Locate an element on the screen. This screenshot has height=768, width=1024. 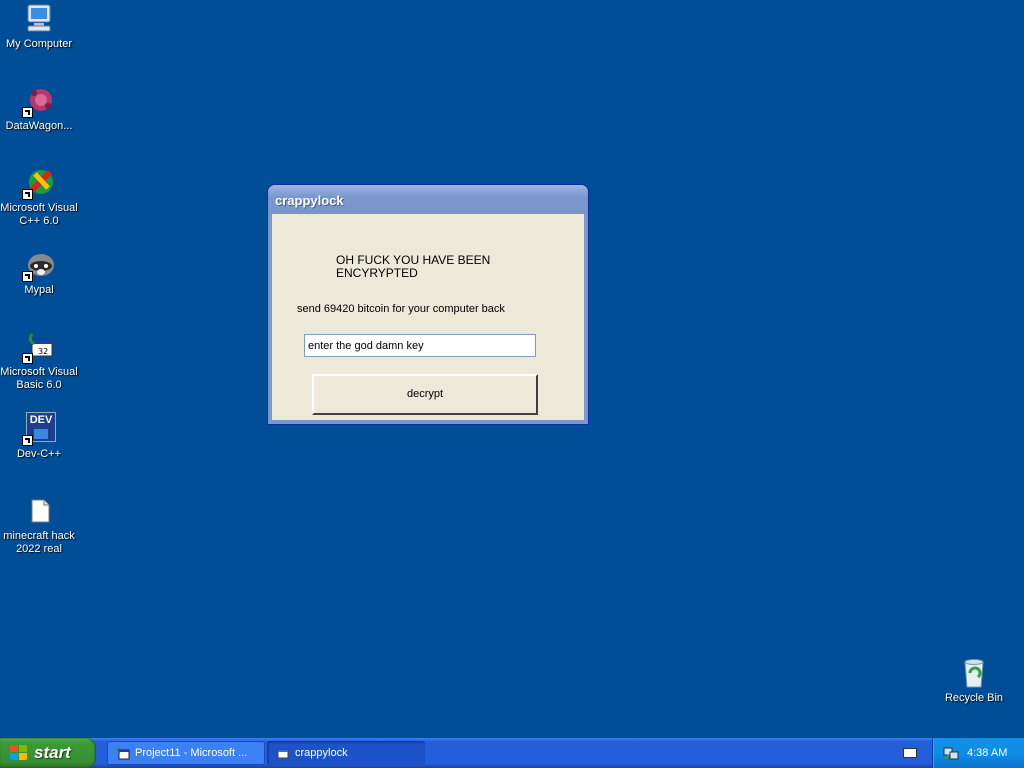
desktop-icon-minecraft-hack: minecraft hack 2022 real is located at coordinates (39, 525).